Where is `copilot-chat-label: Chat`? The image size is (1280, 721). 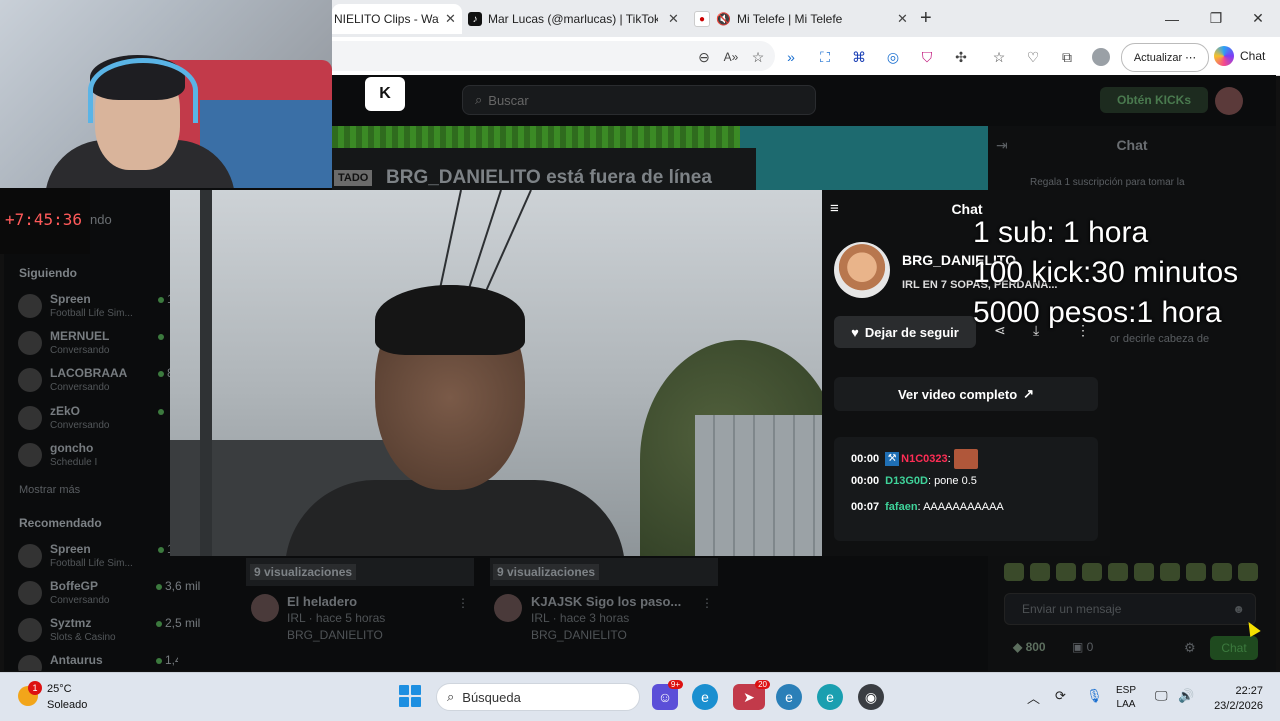
copilot-chat-label: Chat is located at coordinates (1253, 56).